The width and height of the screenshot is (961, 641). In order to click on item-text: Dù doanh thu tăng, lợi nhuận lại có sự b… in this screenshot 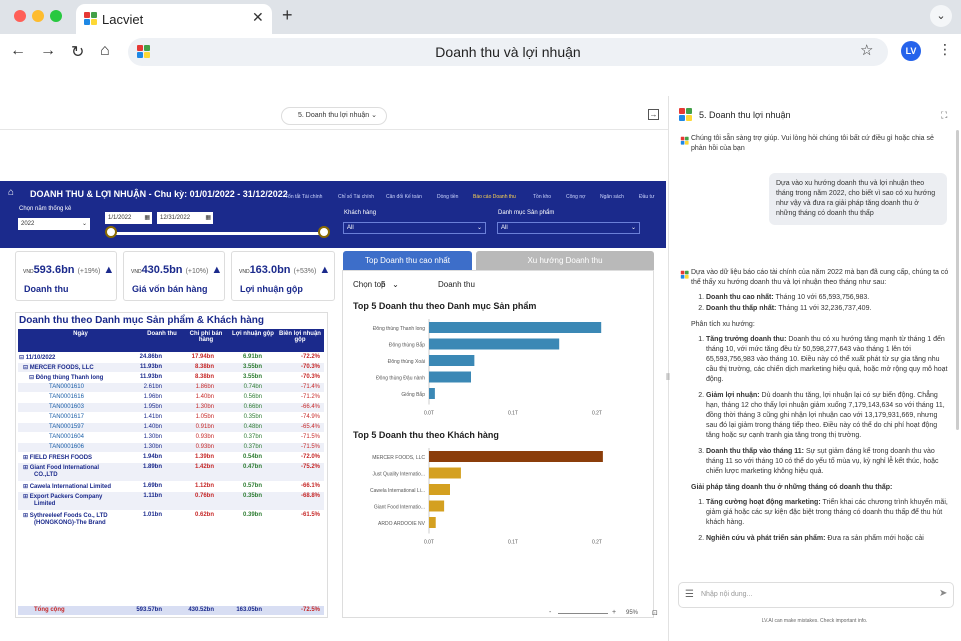, I will do `click(825, 415)`.